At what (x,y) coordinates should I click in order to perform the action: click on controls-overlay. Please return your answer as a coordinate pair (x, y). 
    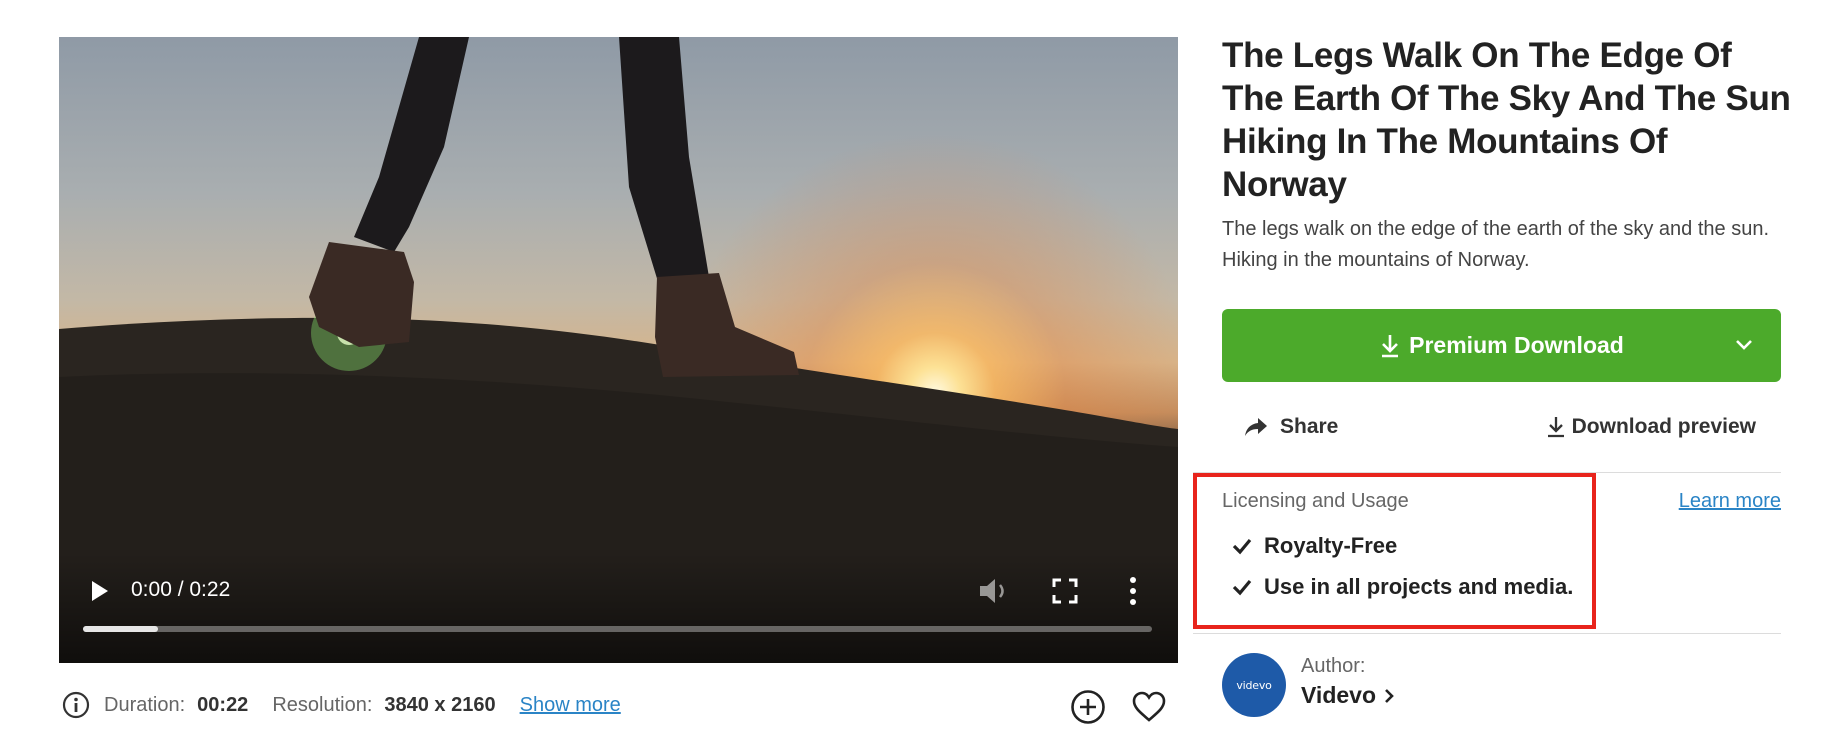
    Looking at the image, I should click on (618, 608).